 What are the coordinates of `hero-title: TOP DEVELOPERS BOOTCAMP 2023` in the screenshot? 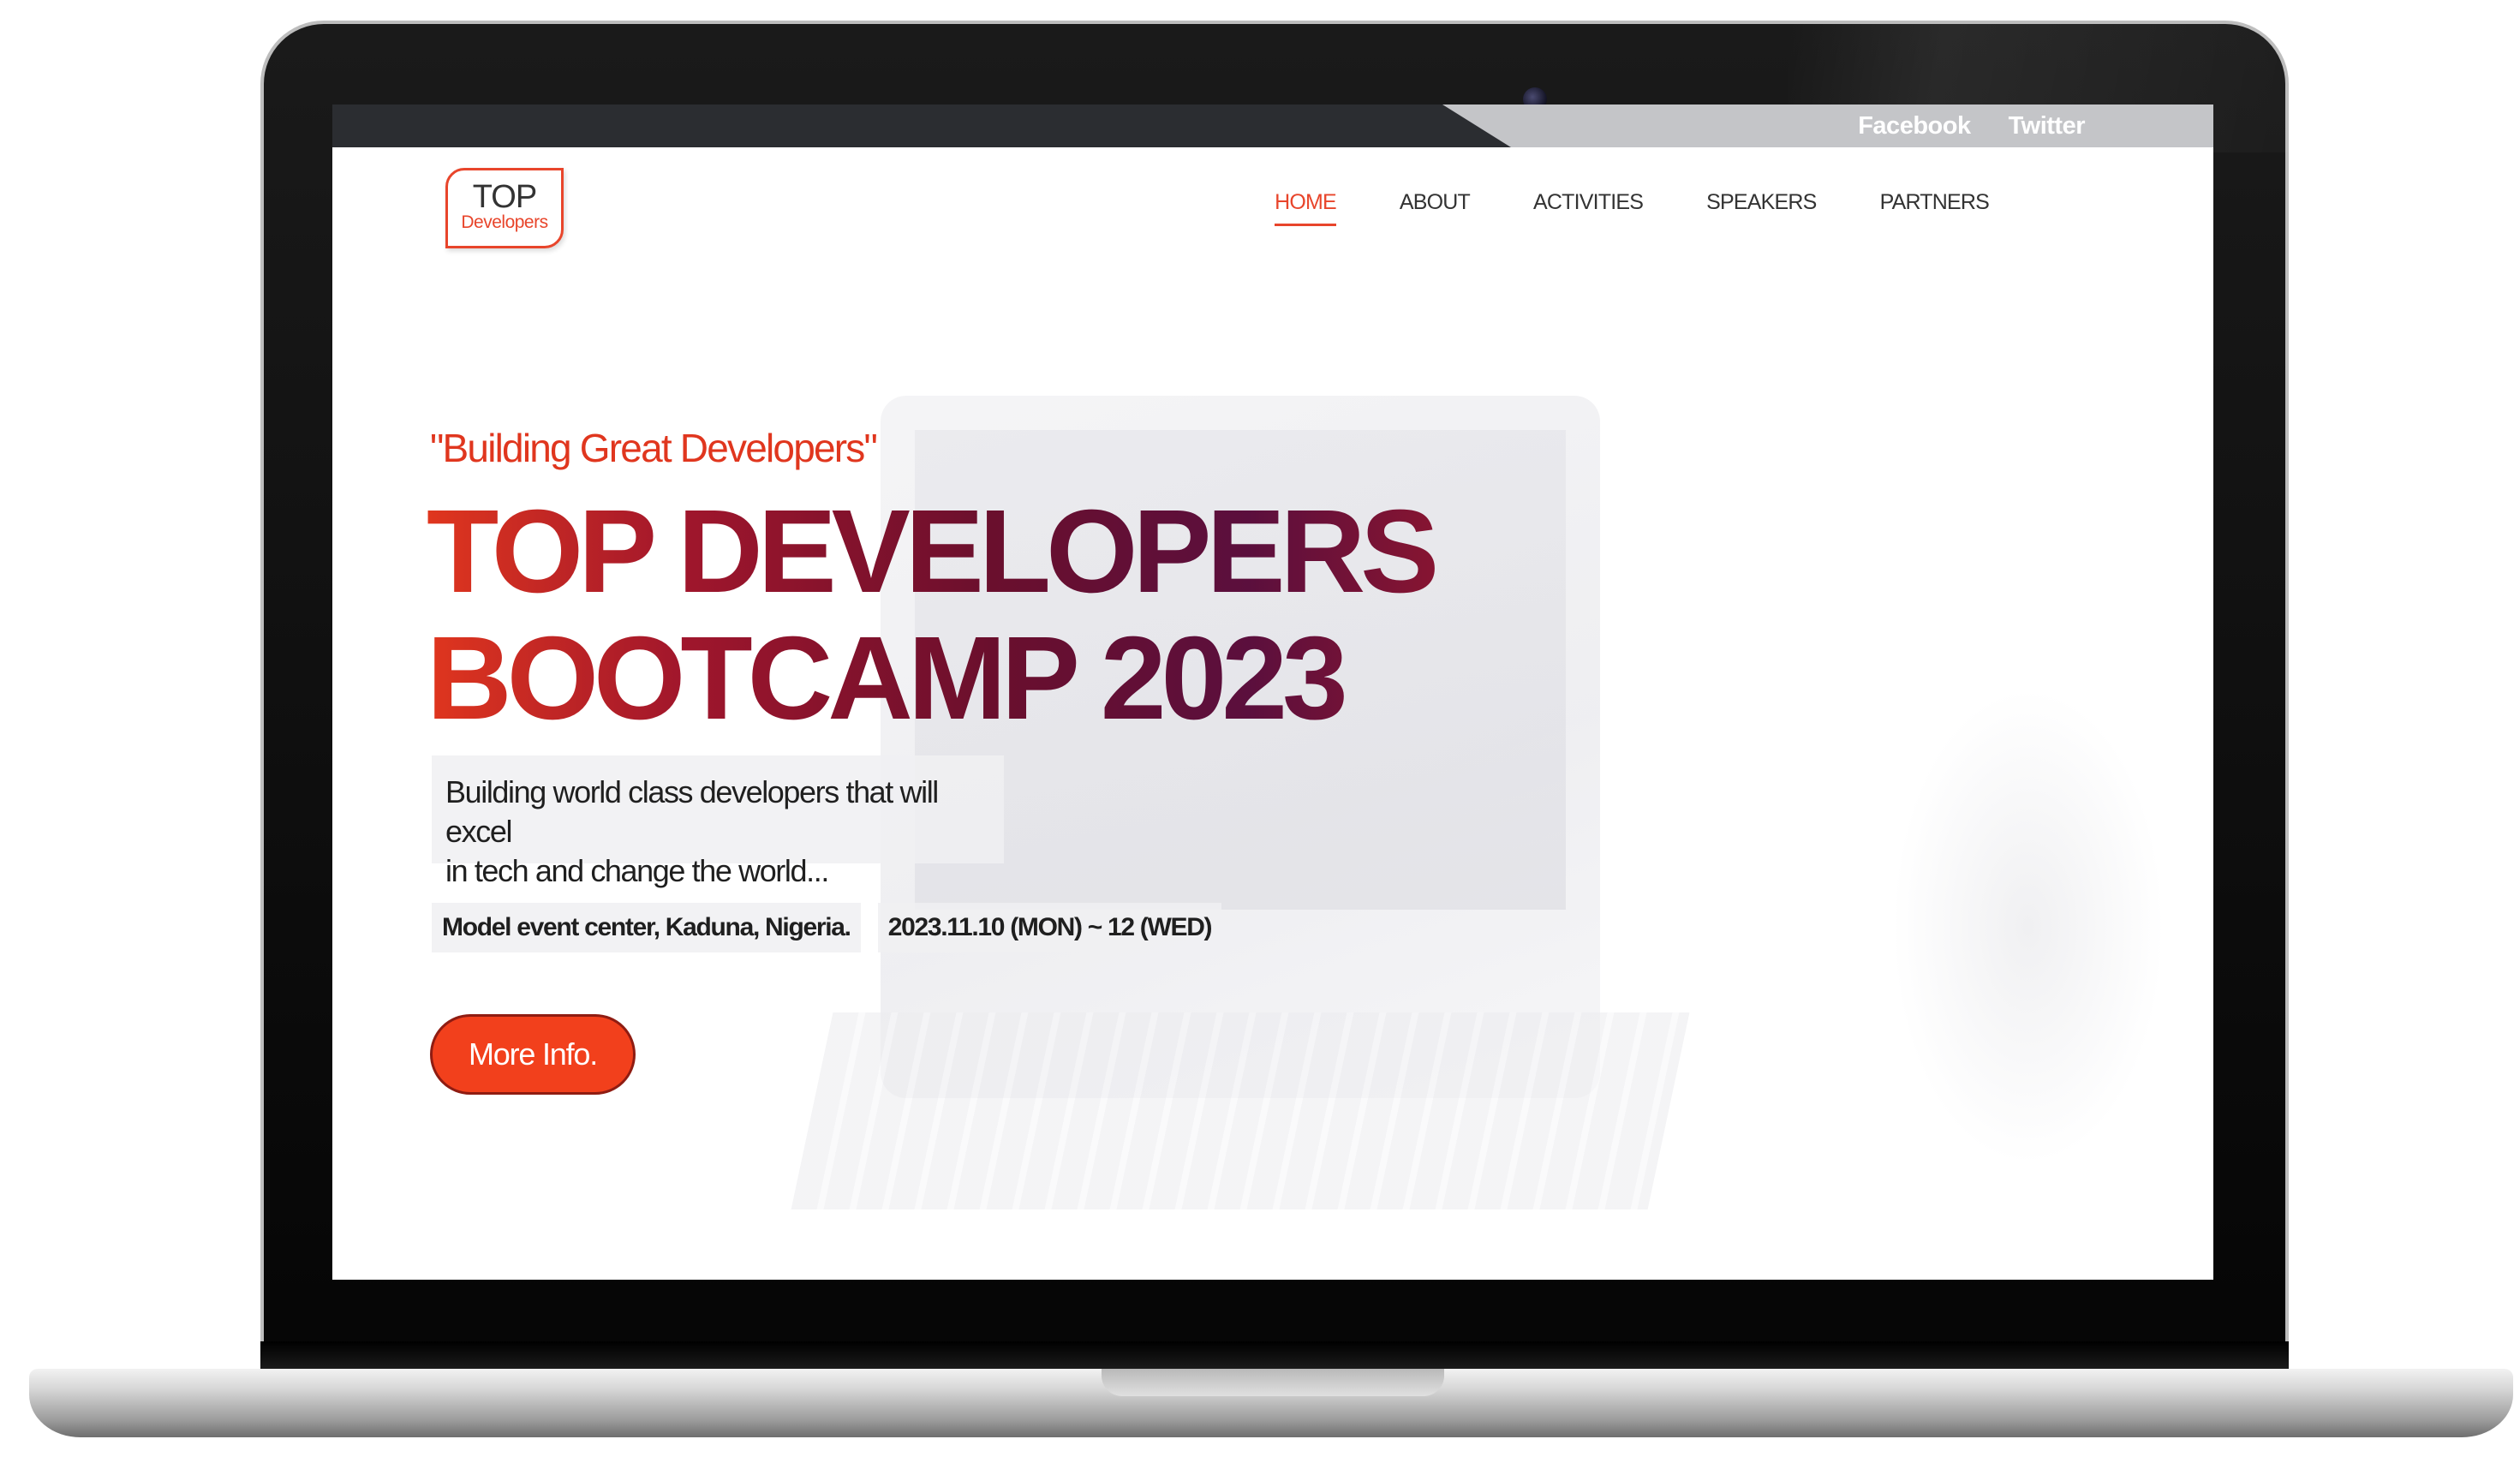 It's located at (941, 615).